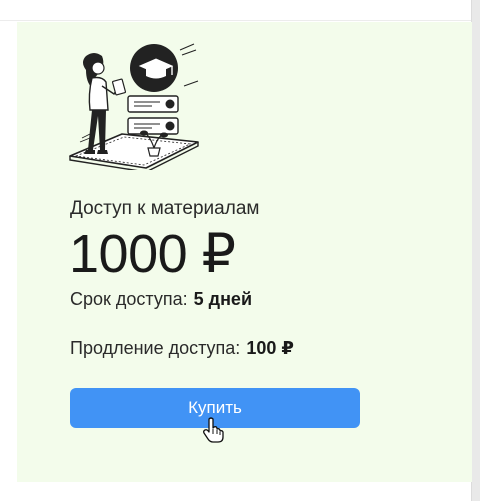 This screenshot has width=480, height=501. Describe the element at coordinates (223, 299) in the screenshot. I see `access-term-value: 5 дней` at that location.